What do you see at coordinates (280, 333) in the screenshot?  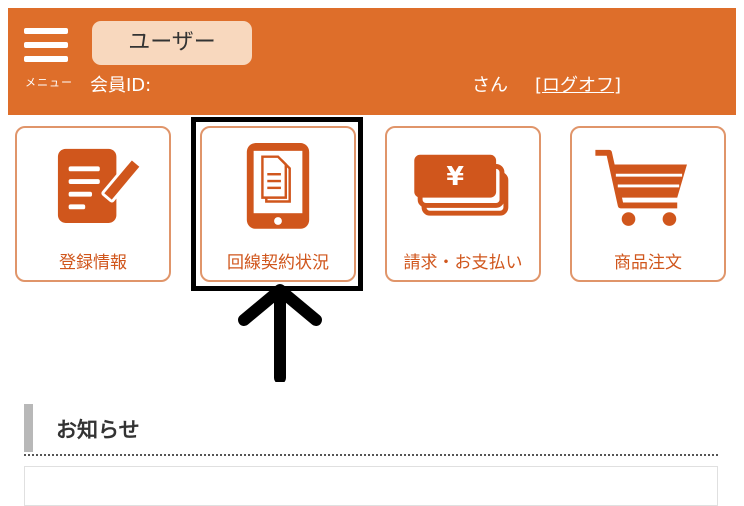 I see `arrow-up-icon` at bounding box center [280, 333].